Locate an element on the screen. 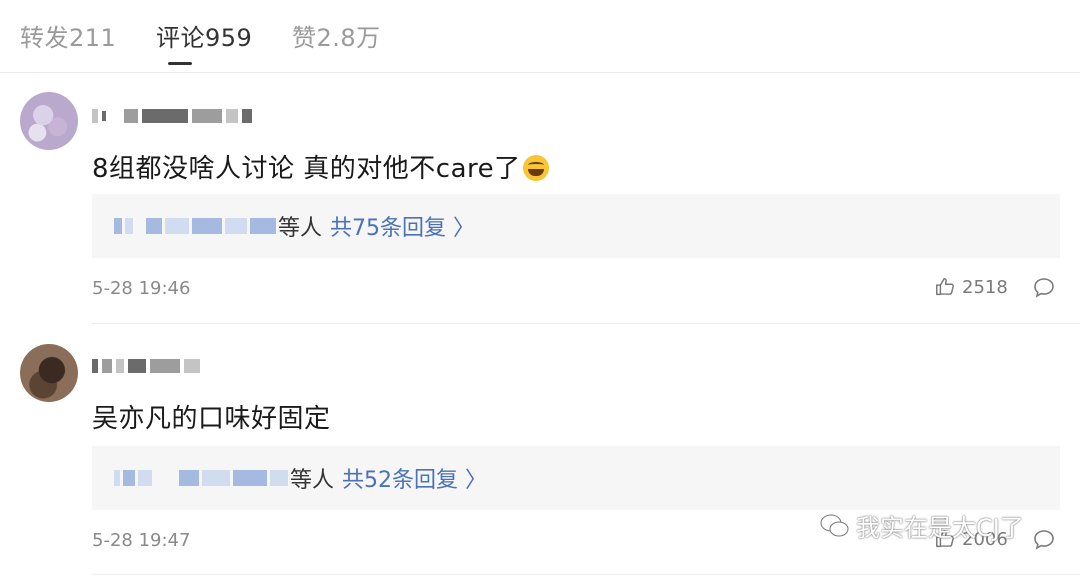 Image resolution: width=1080 pixels, height=575 pixels. thumbs-up-icon is located at coordinates (945, 287).